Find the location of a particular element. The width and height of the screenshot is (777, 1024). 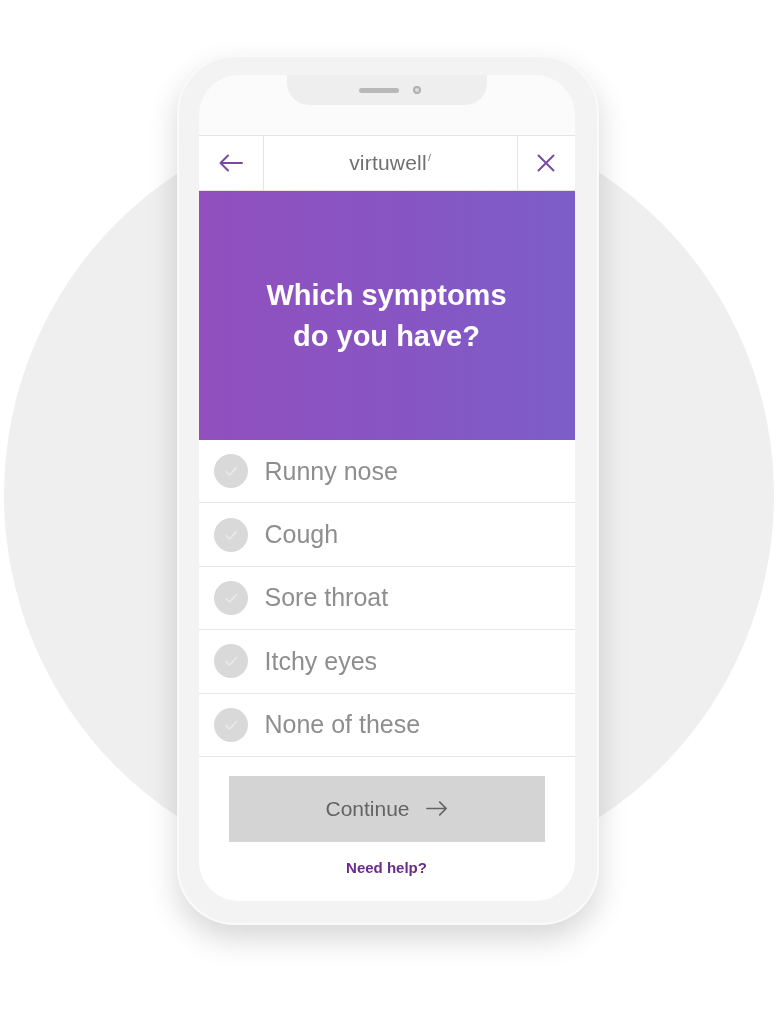

brand-logo: virtuwell is located at coordinates (388, 163).